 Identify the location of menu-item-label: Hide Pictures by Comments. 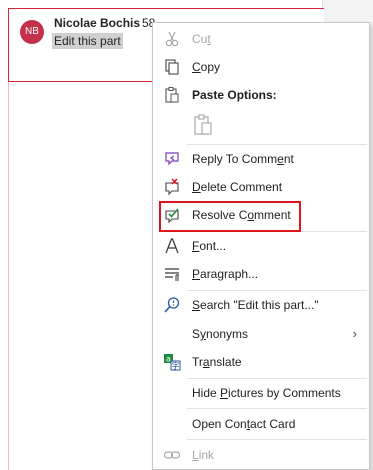
(266, 393).